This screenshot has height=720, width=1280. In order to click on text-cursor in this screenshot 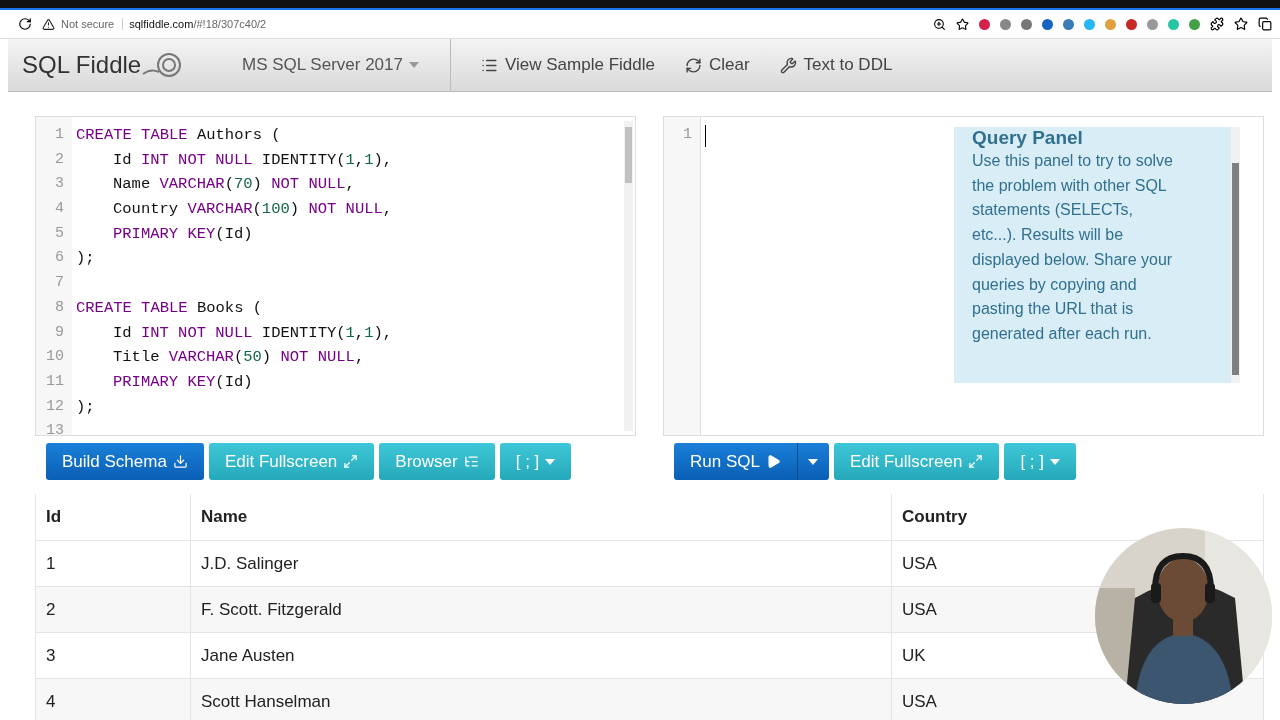, I will do `click(705, 136)`.